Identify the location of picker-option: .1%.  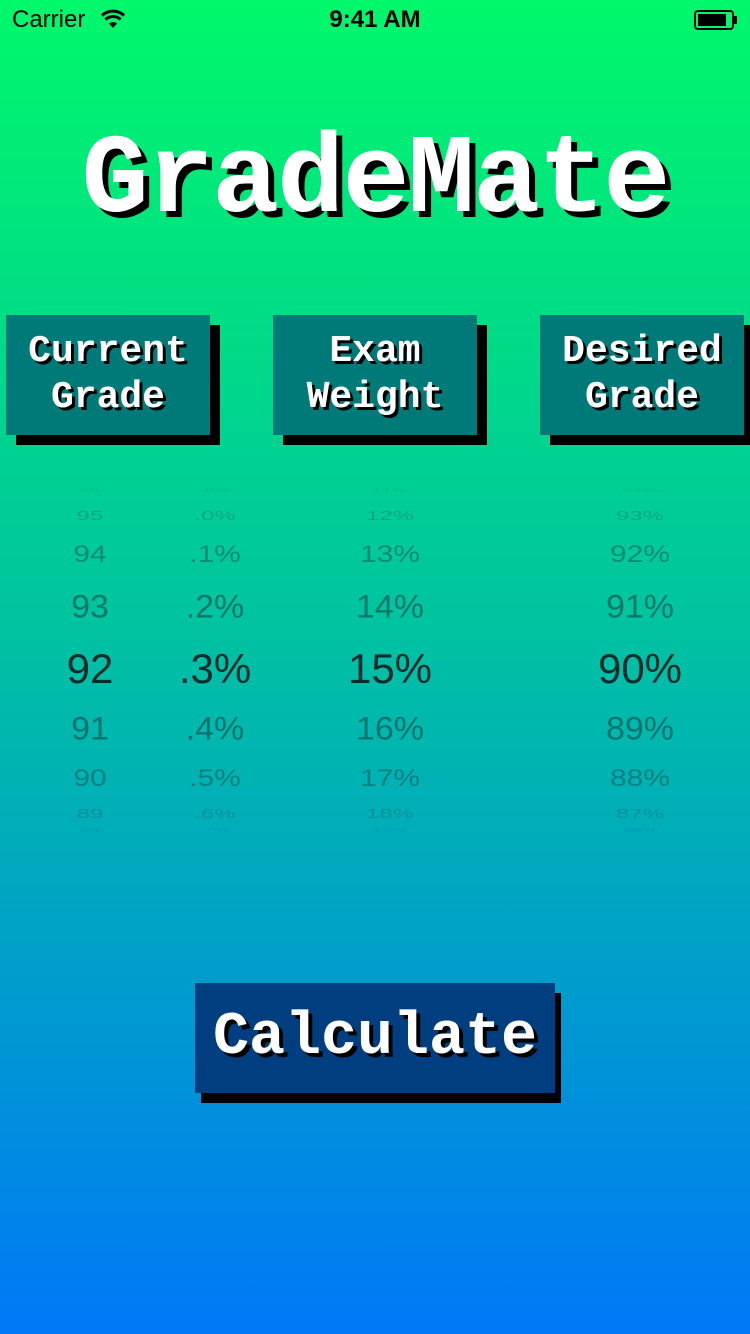
(215, 554).